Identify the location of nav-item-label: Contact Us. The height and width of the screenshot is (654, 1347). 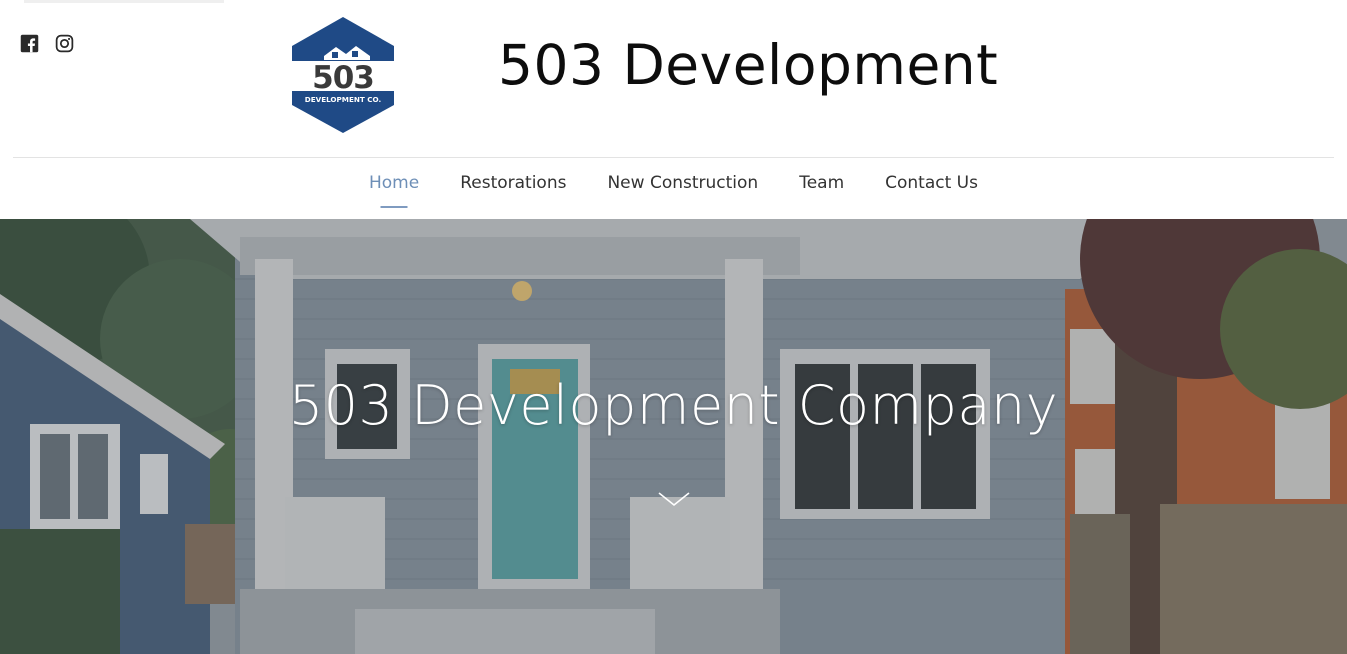
(931, 183).